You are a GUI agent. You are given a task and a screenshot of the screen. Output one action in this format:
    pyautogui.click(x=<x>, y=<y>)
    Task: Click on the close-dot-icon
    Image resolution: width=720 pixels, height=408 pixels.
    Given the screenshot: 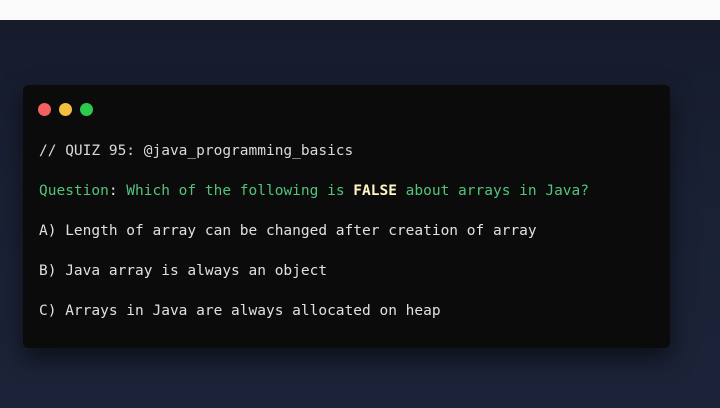 What is the action you would take?
    pyautogui.click(x=44, y=109)
    